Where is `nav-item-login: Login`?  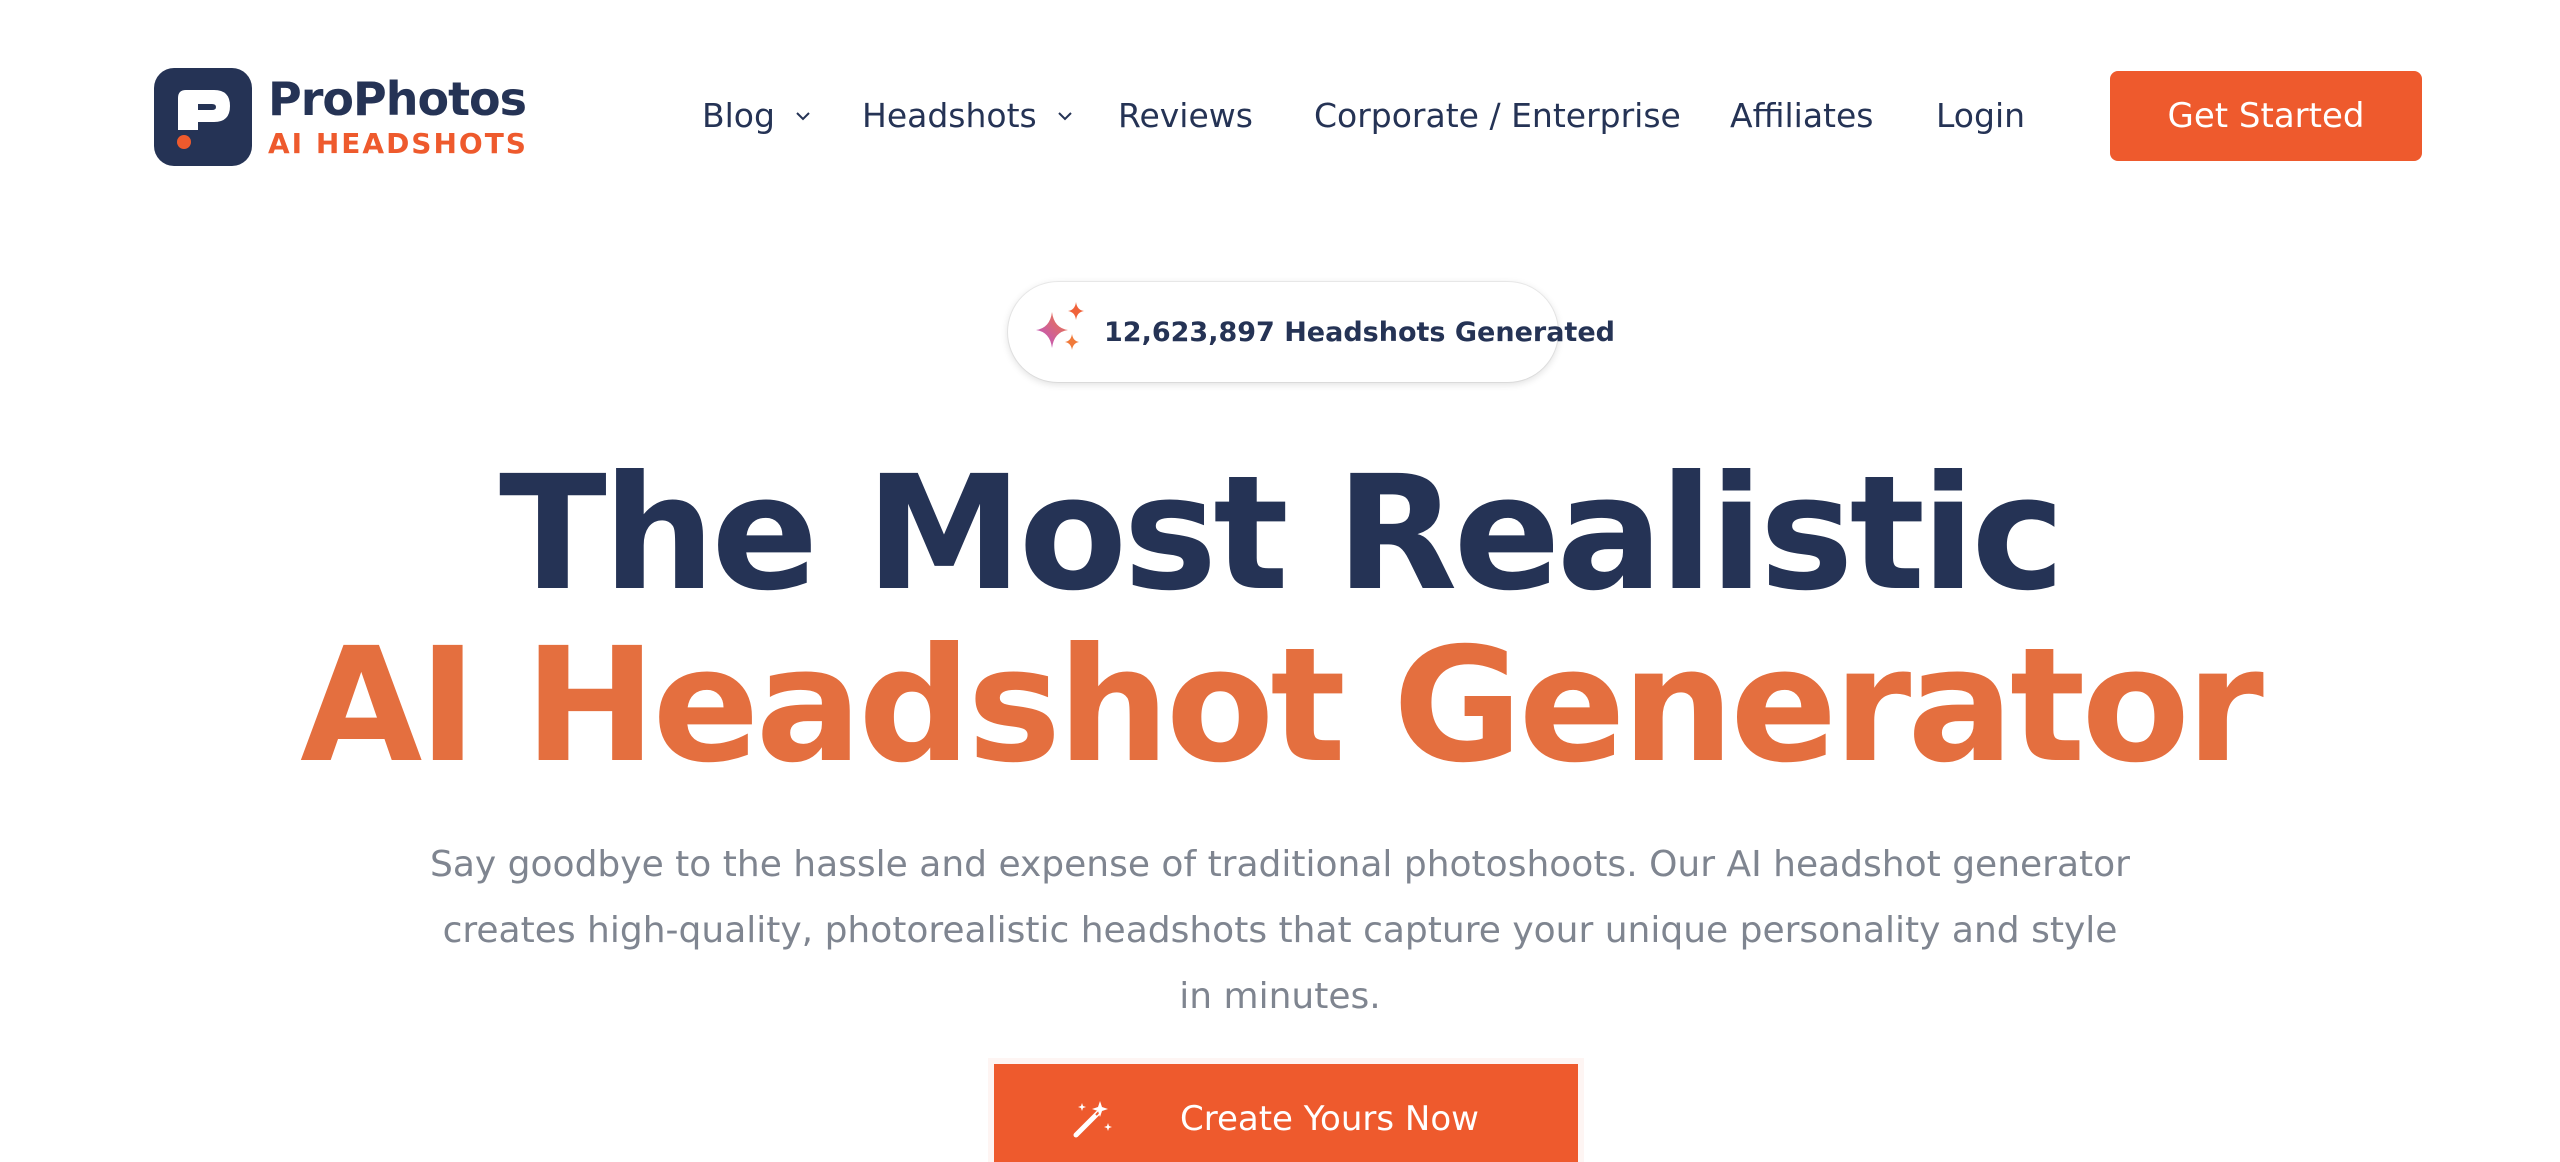
nav-item-login: Login is located at coordinates (1980, 115).